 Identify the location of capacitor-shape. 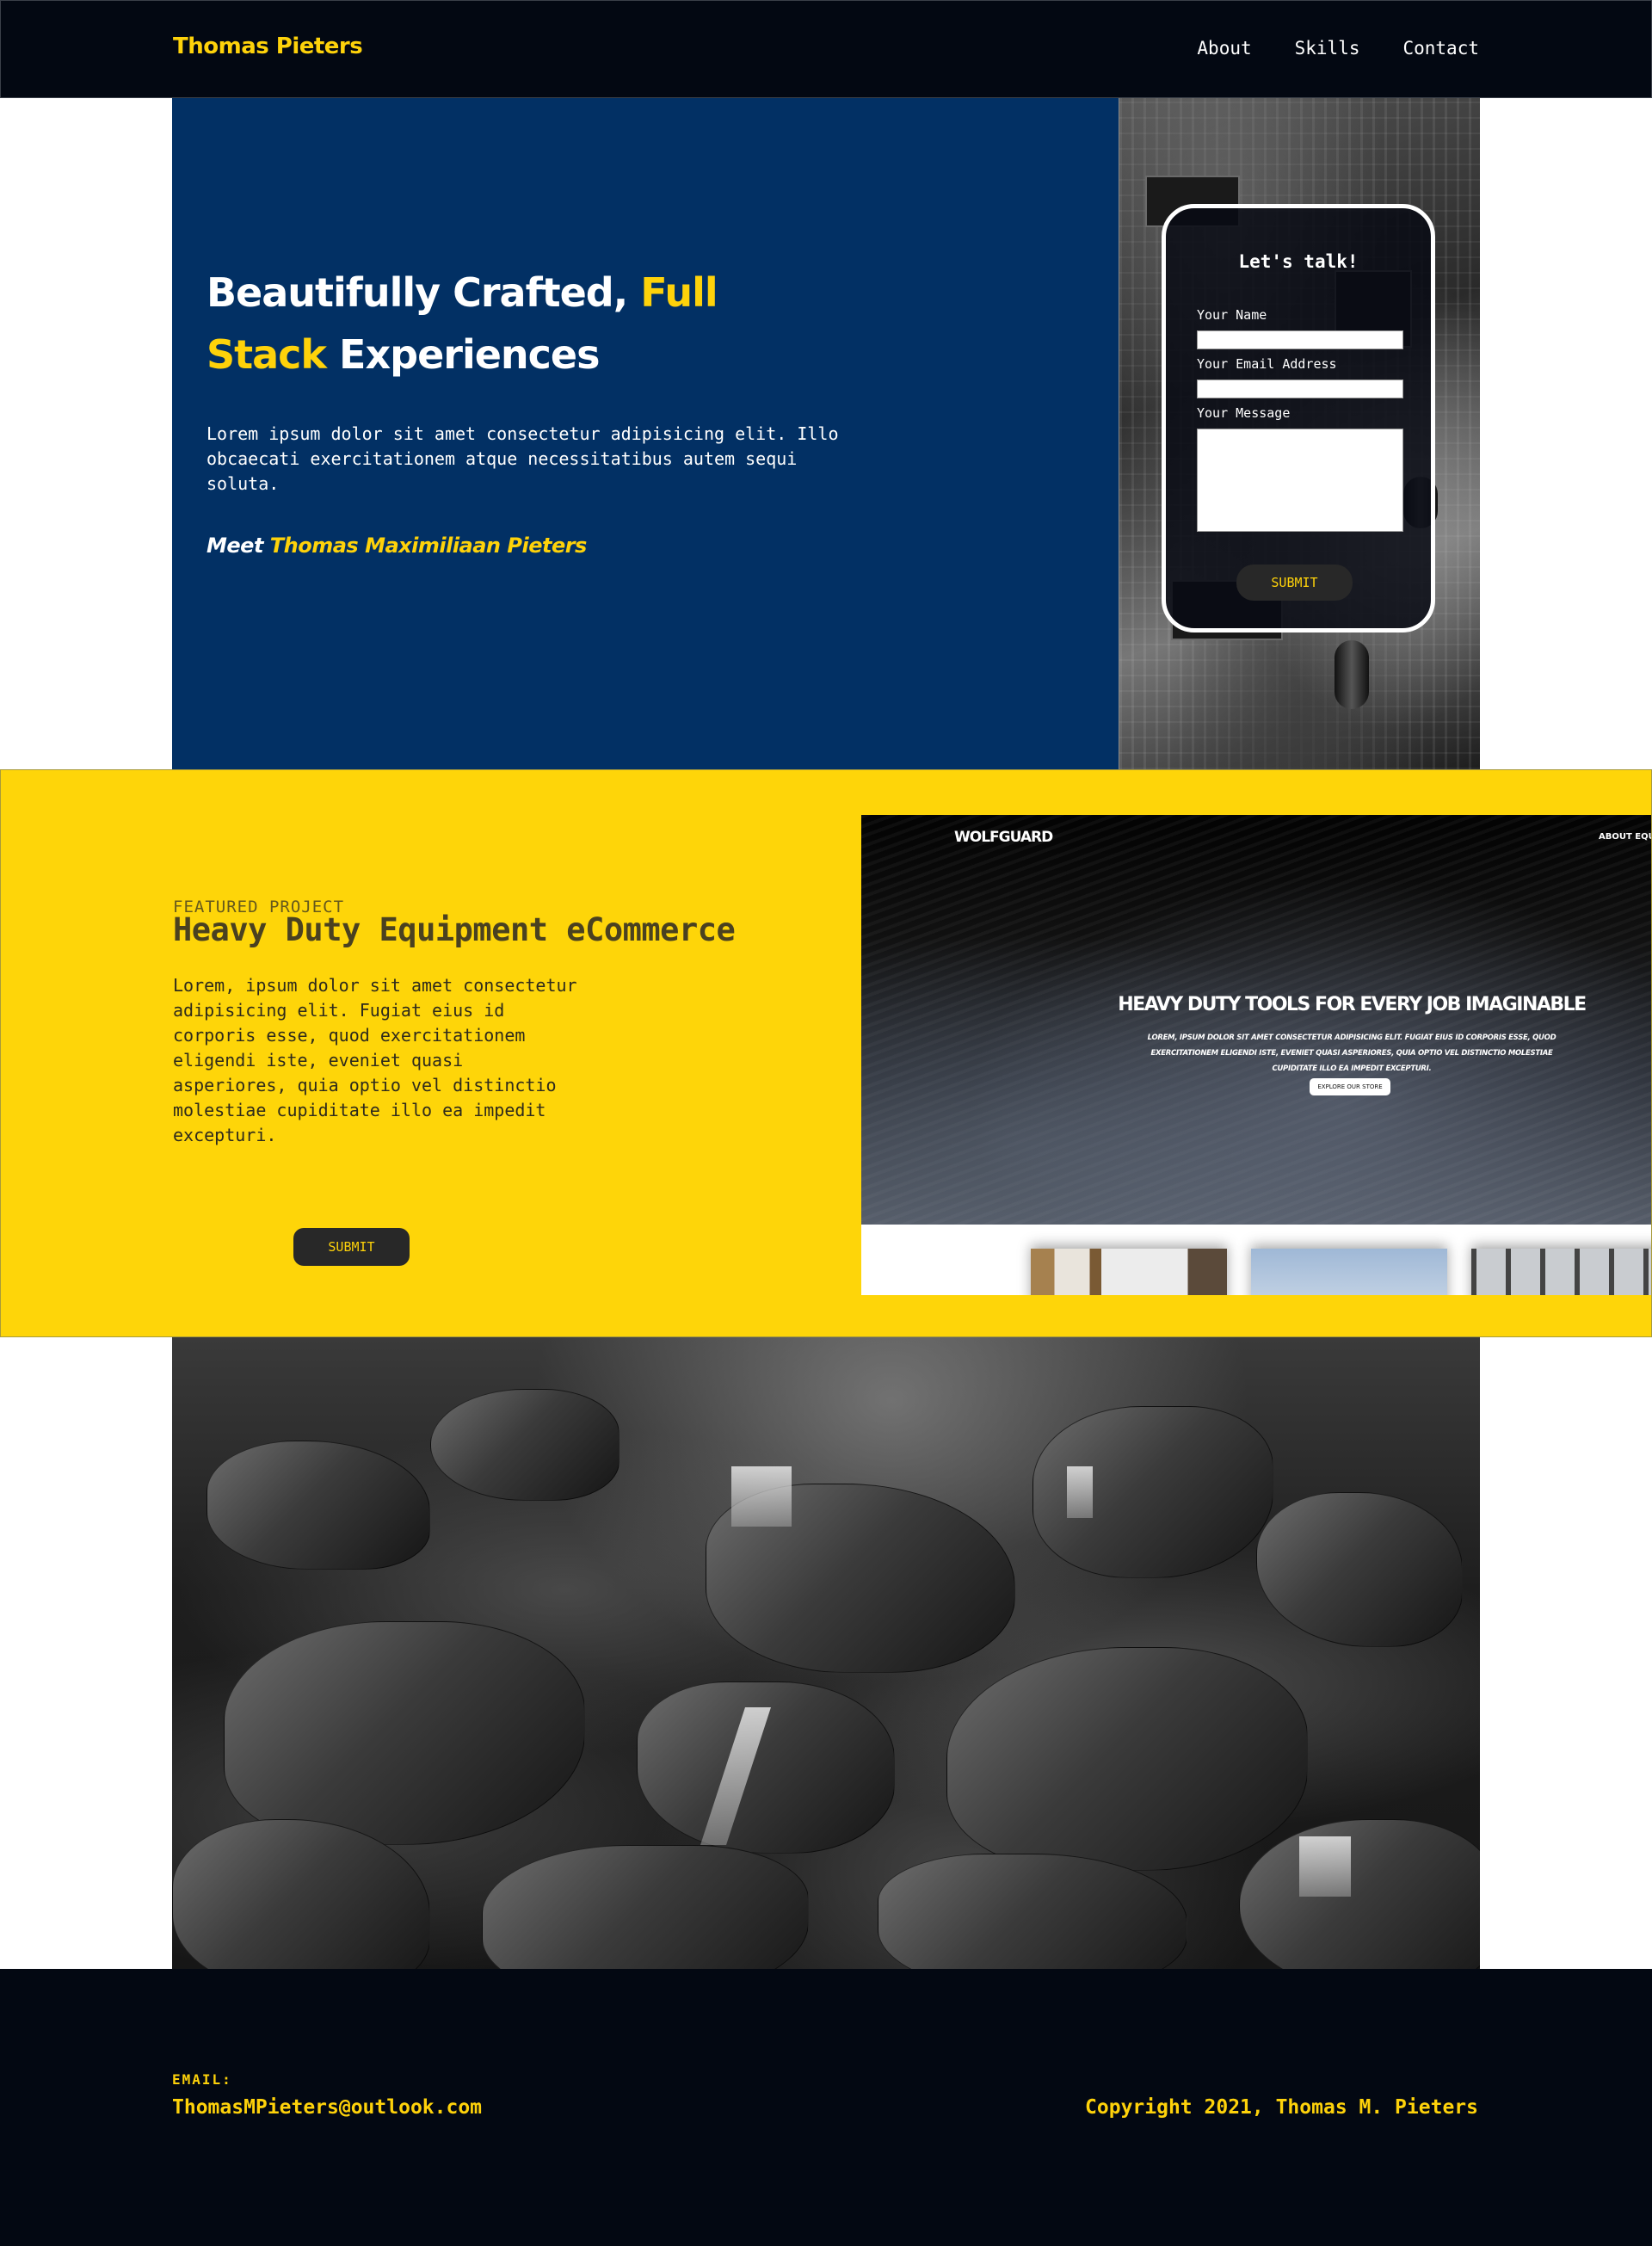
(1352, 674).